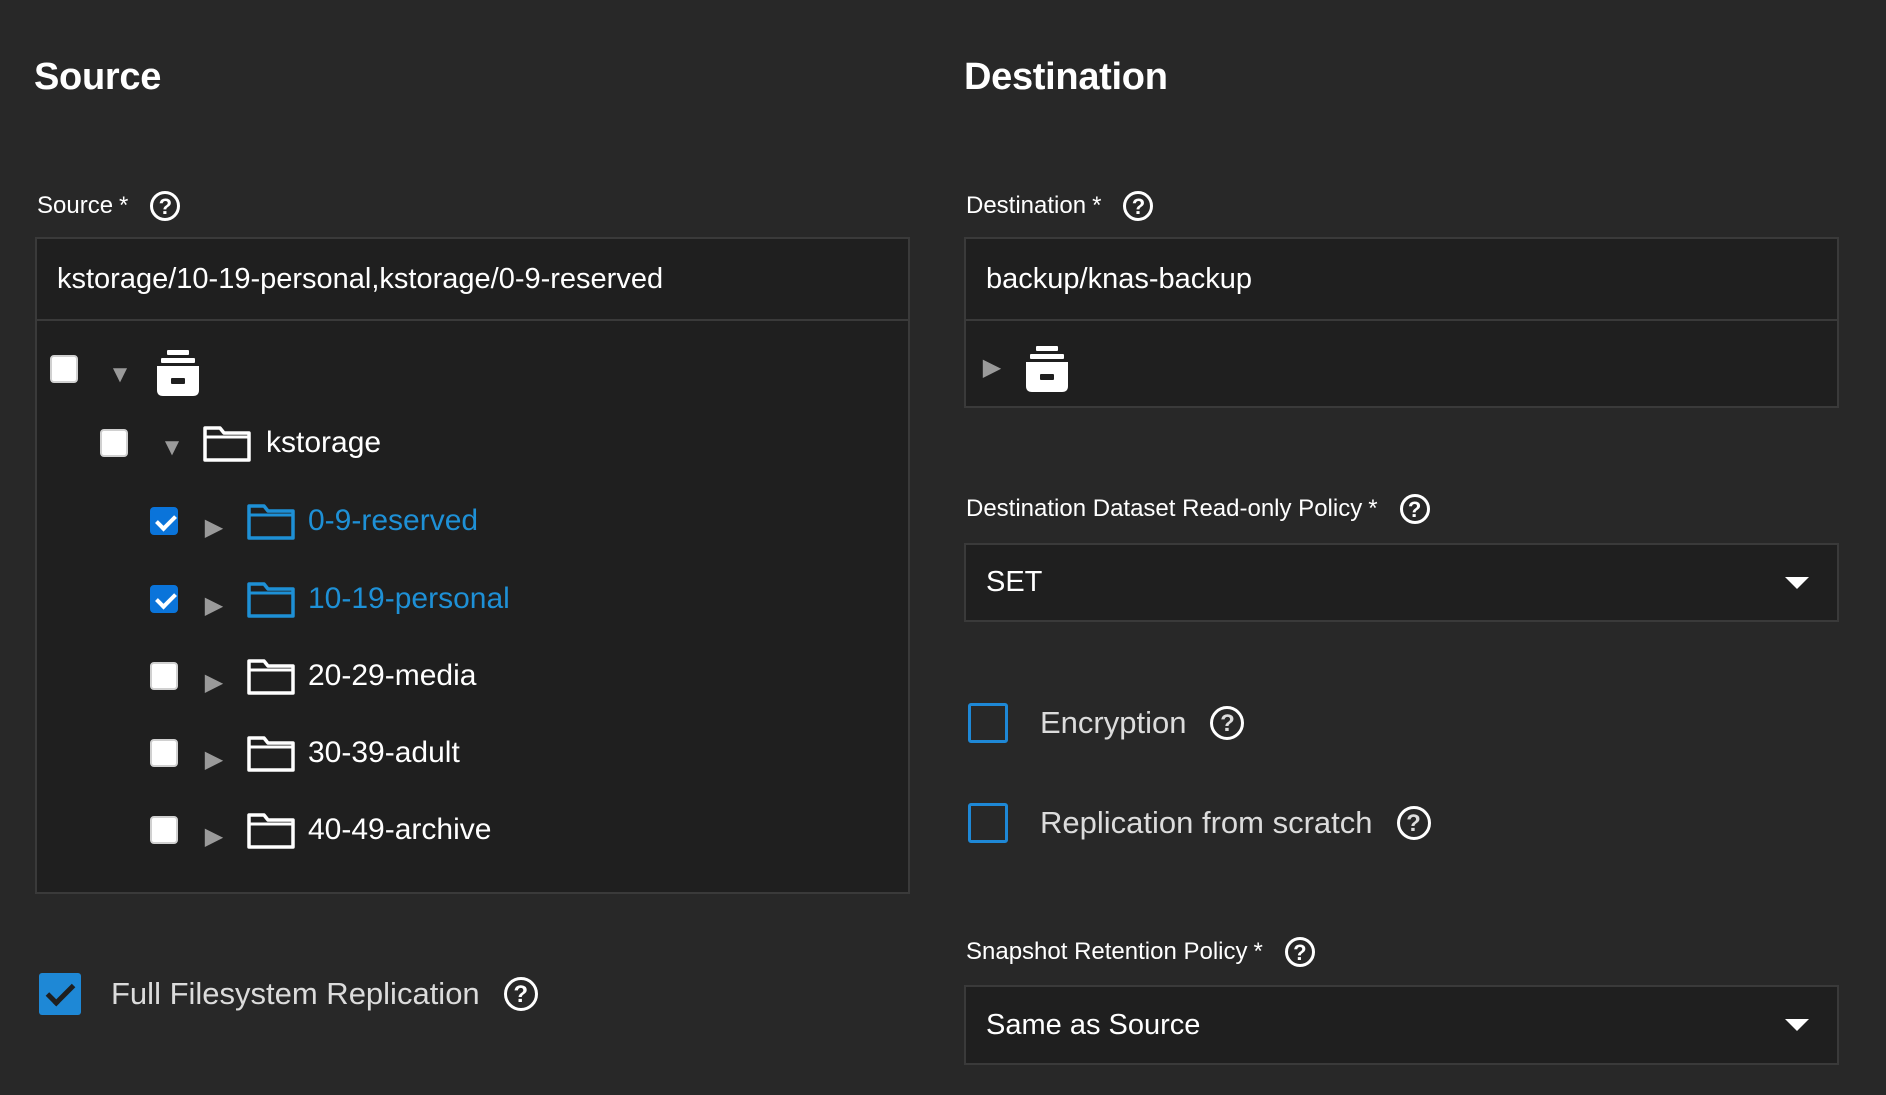  I want to click on encryption-row: Encryption ?, so click(1106, 723).